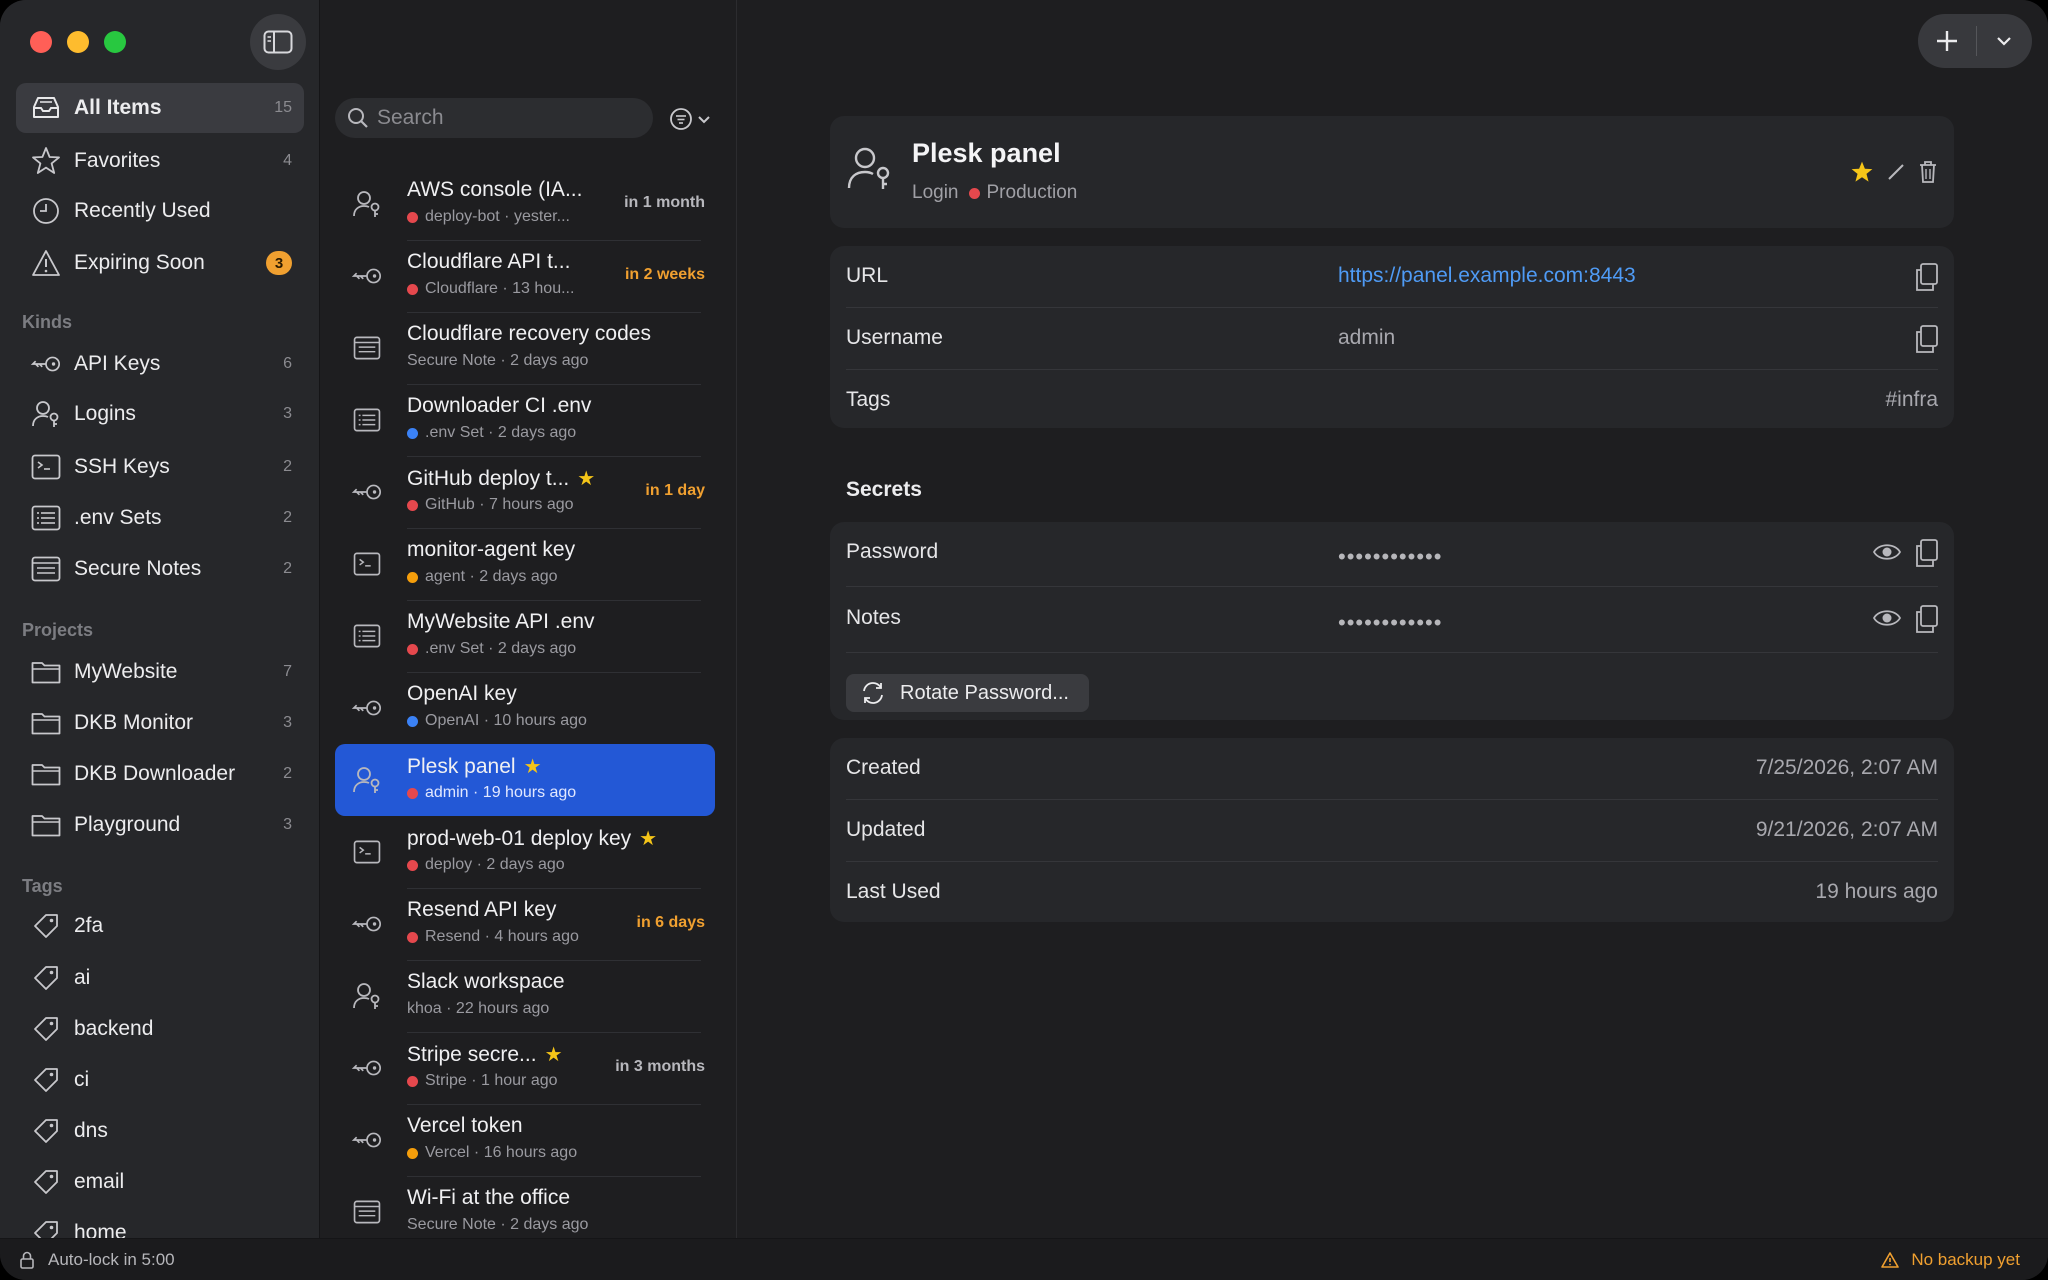 The image size is (2048, 1280). Describe the element at coordinates (525, 780) in the screenshot. I see `list-item: Plesk panel ★ admin · 19 hours ago` at that location.